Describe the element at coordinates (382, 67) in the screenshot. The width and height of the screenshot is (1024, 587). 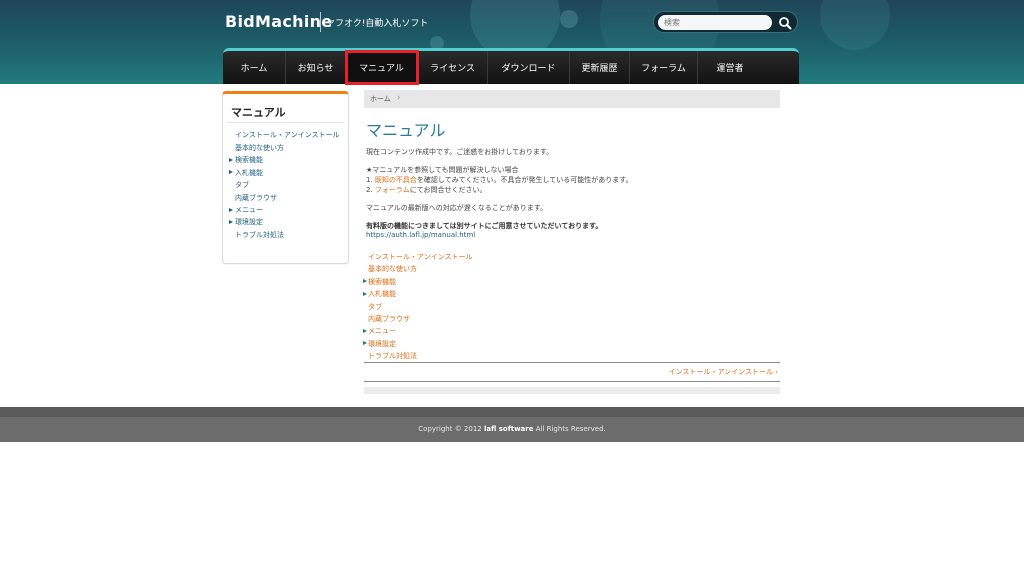
I see `nav-item-manual: マニュアル` at that location.